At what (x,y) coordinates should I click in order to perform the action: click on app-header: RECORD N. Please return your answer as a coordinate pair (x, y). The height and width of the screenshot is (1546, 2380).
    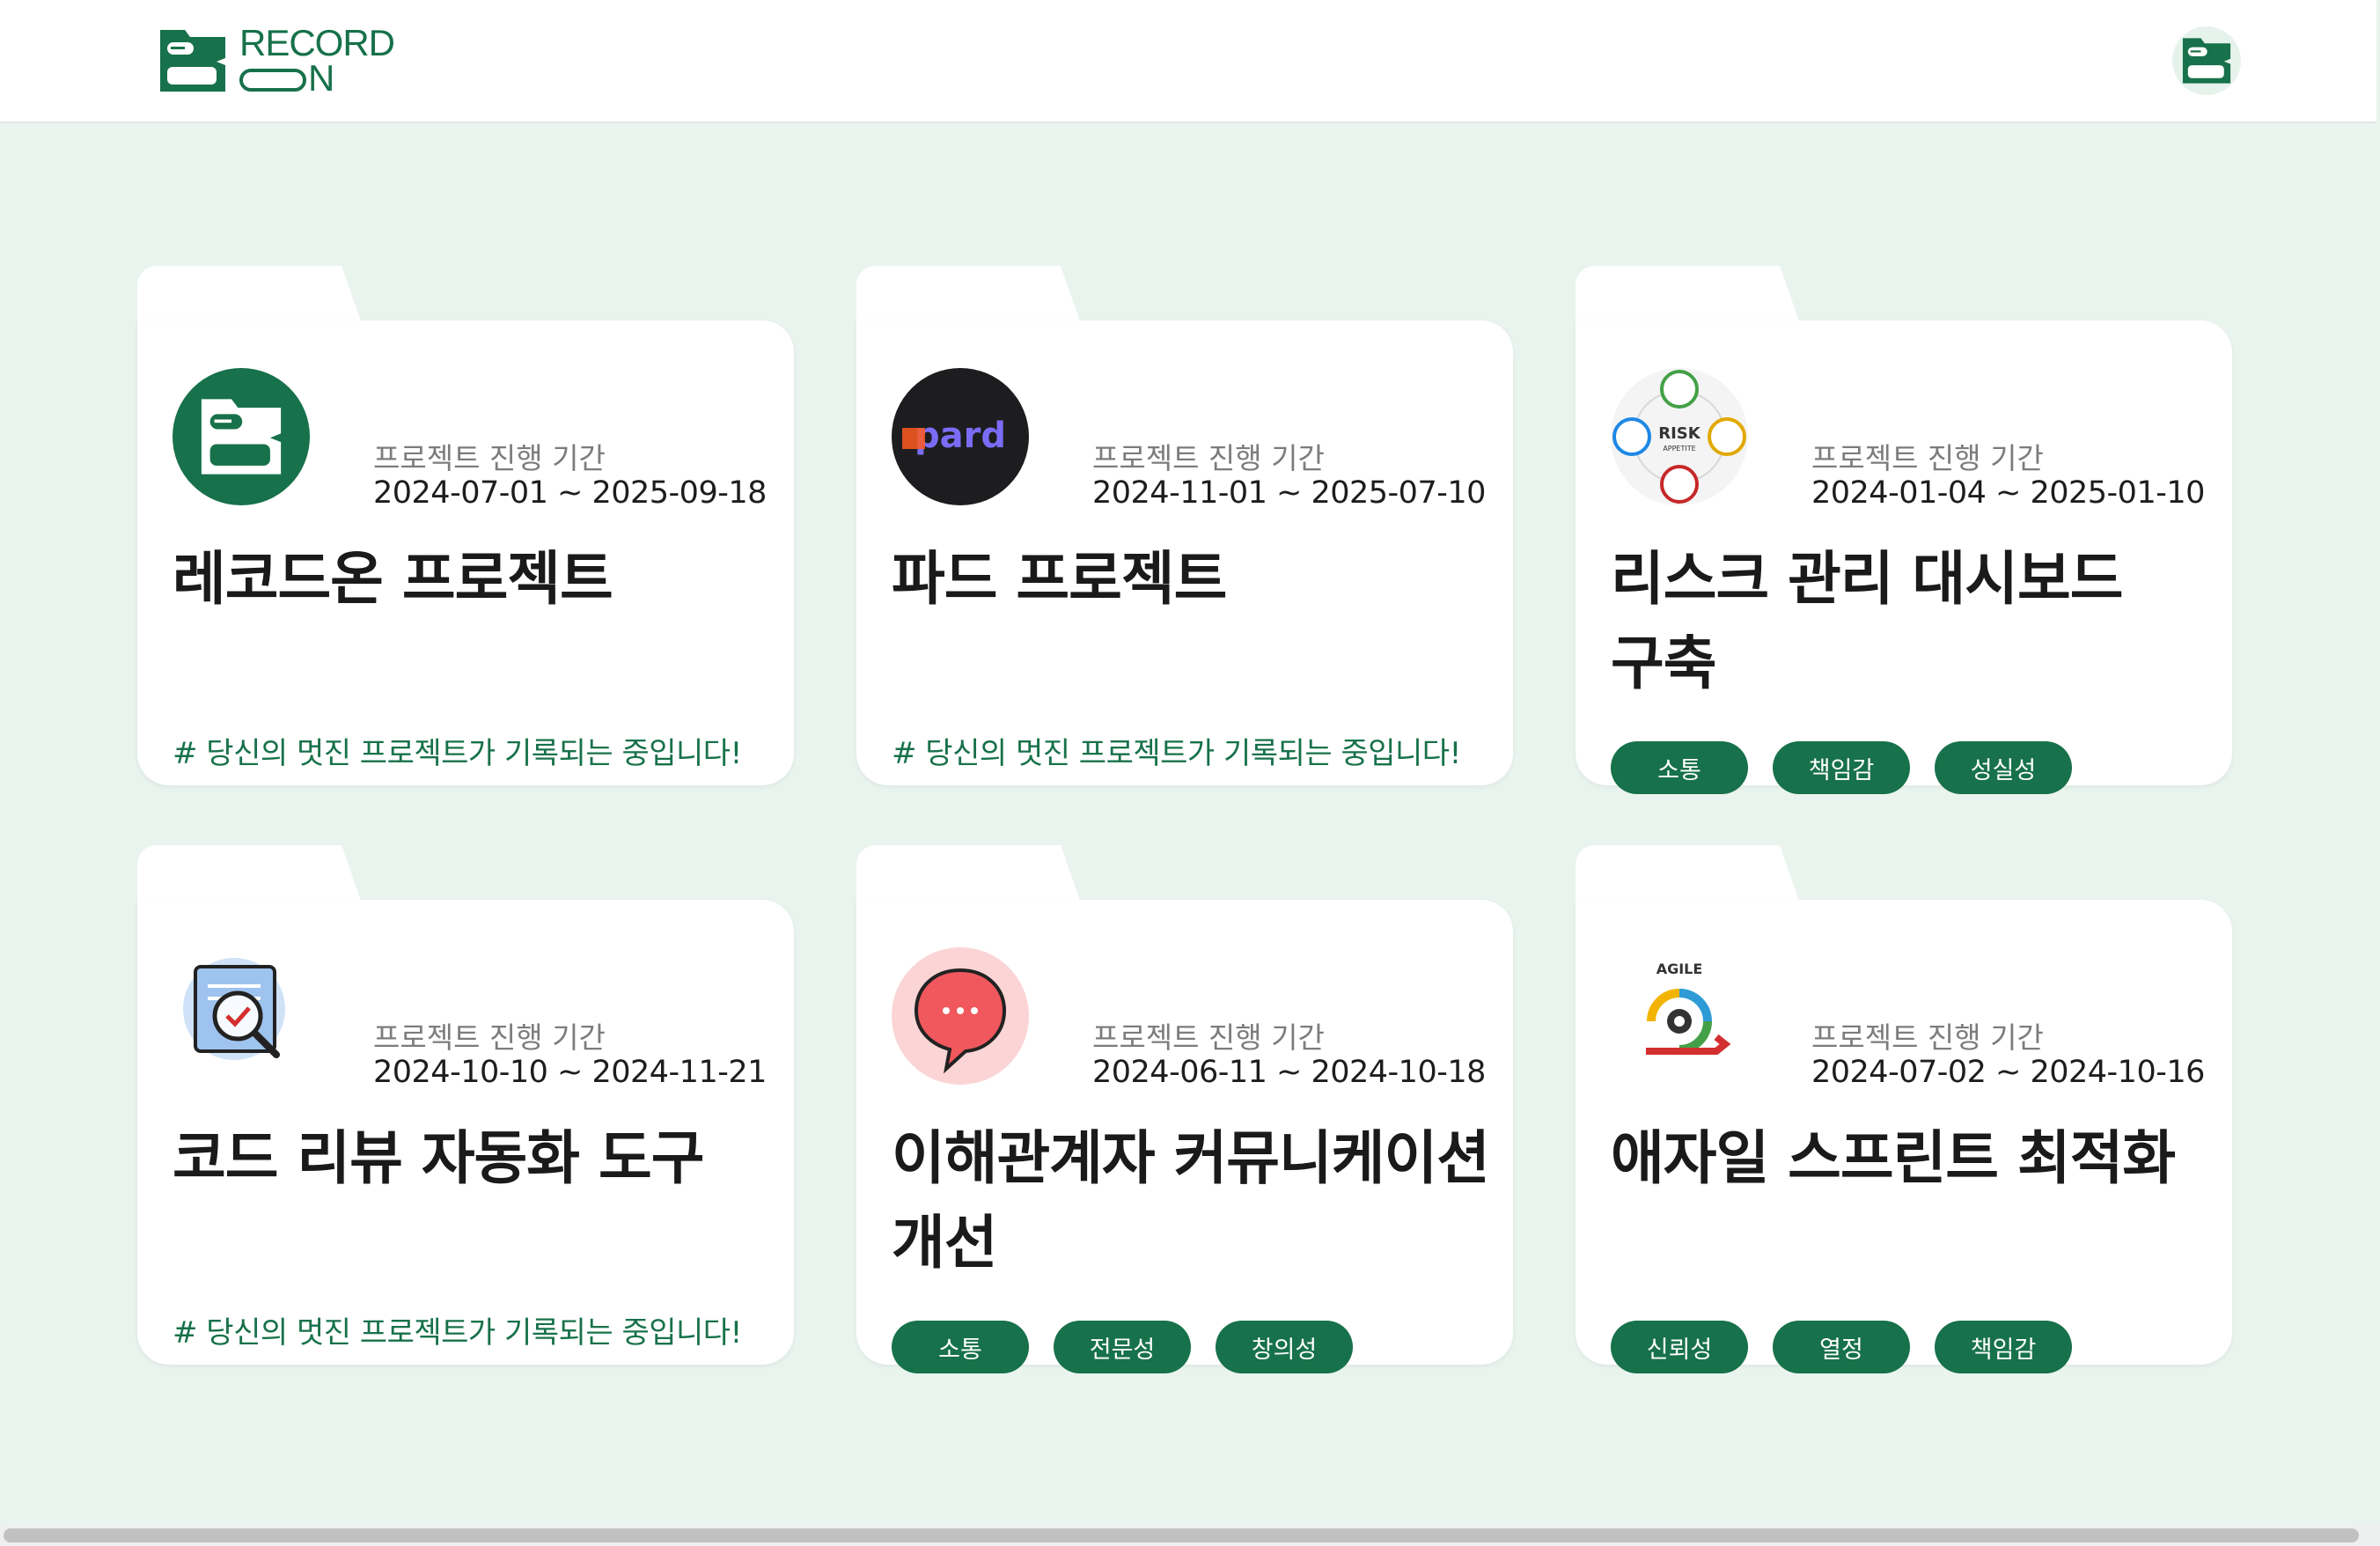
    Looking at the image, I should click on (1188, 61).